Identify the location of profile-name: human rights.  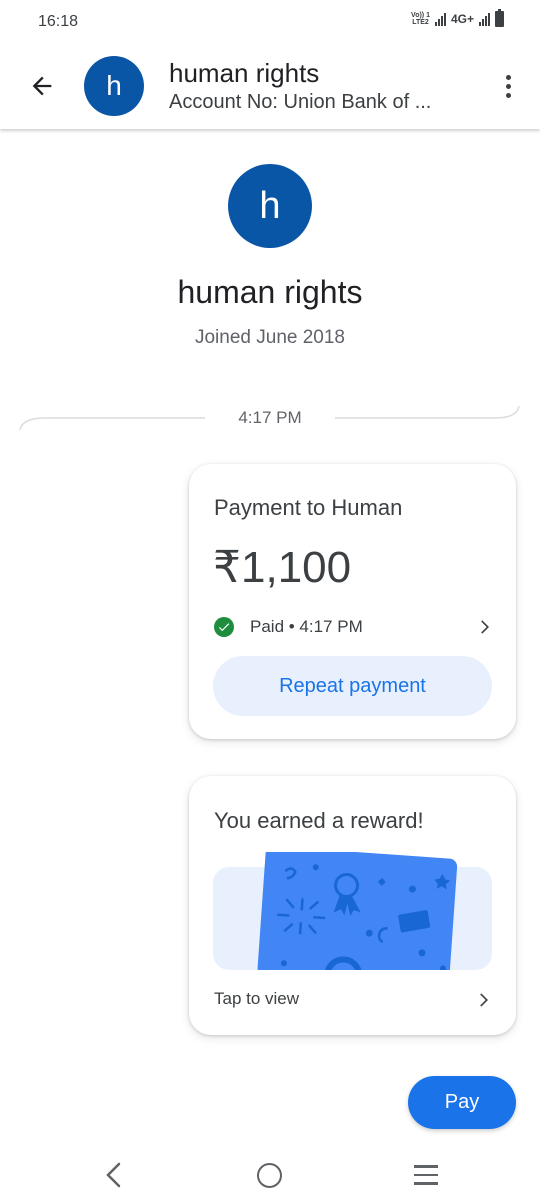
(270, 292).